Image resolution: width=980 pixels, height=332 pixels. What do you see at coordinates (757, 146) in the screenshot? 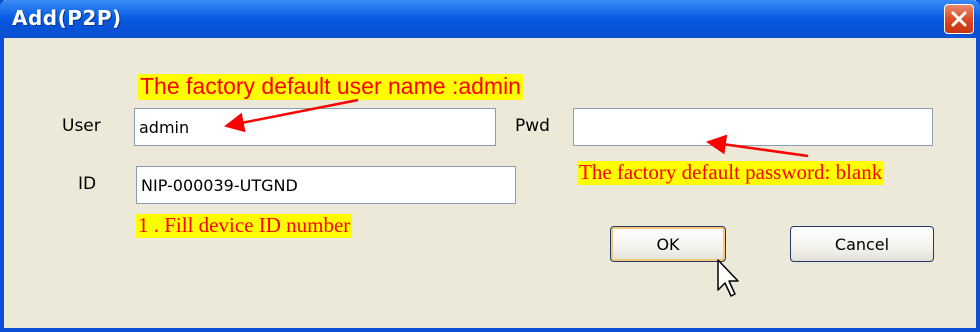
I see `password-arrow-icon` at bounding box center [757, 146].